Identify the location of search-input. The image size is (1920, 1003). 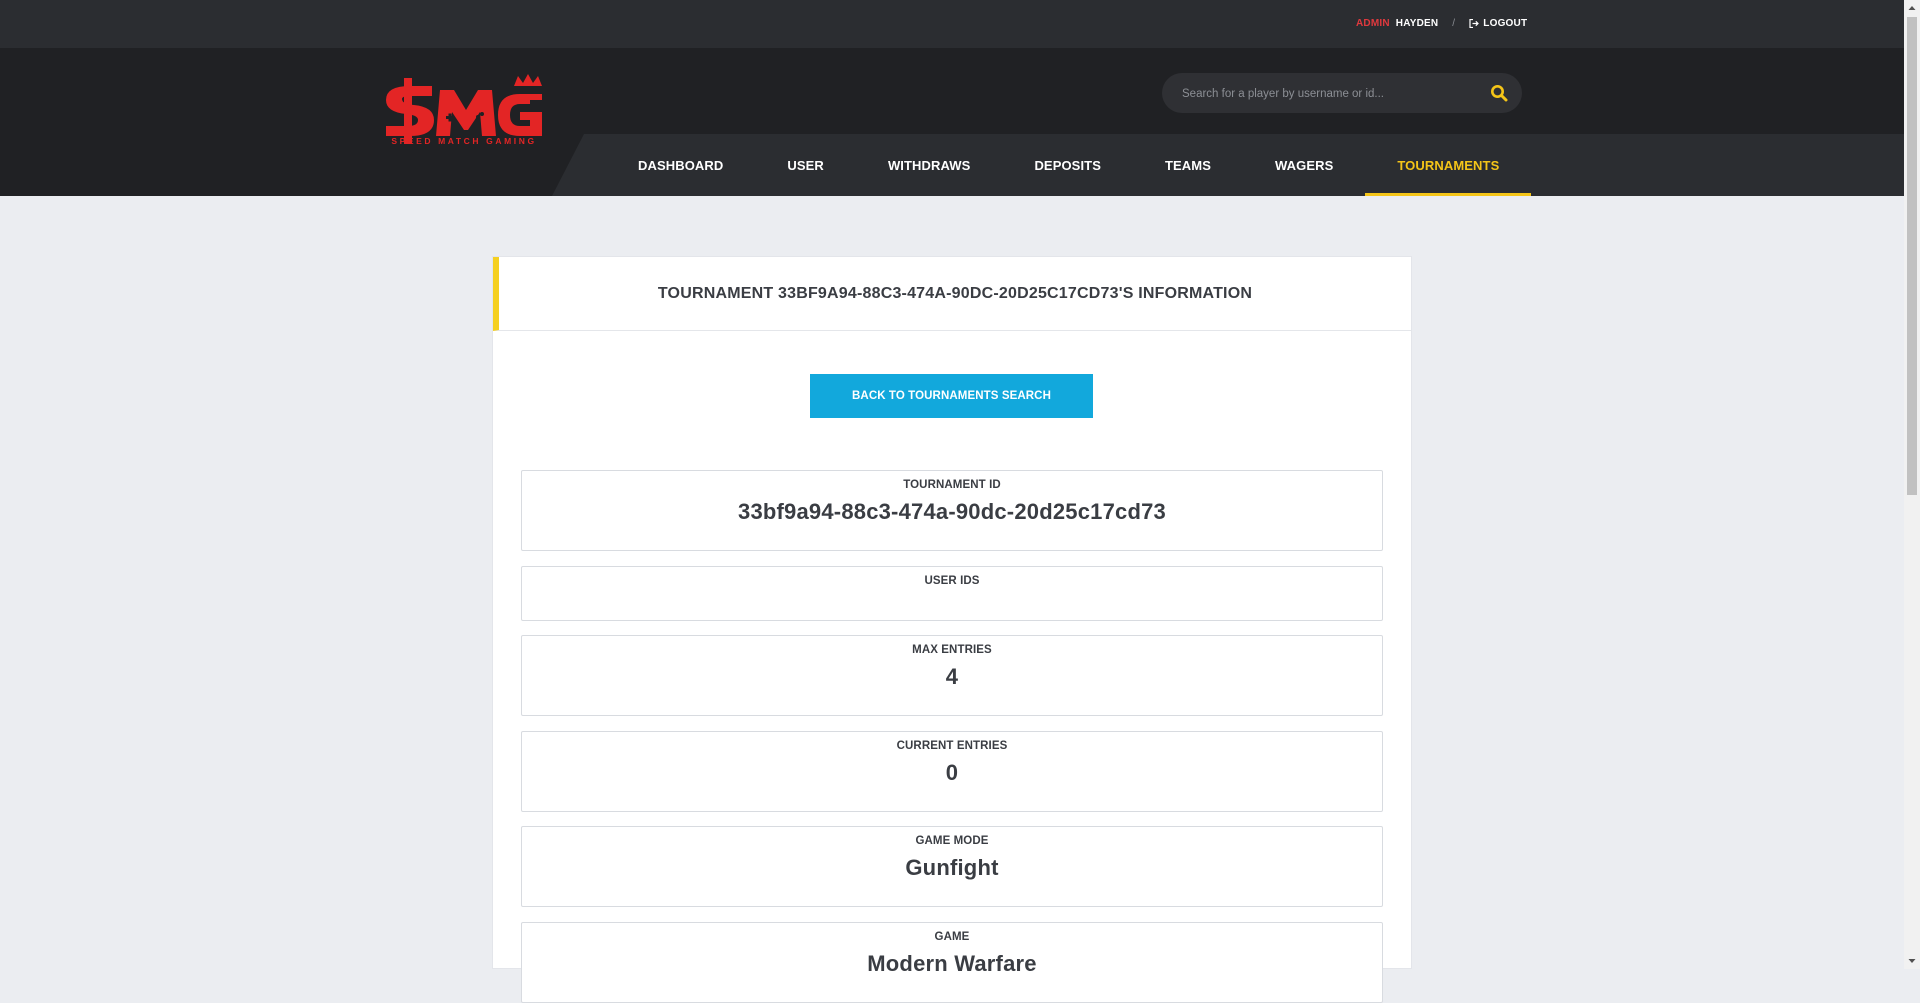
(1327, 94).